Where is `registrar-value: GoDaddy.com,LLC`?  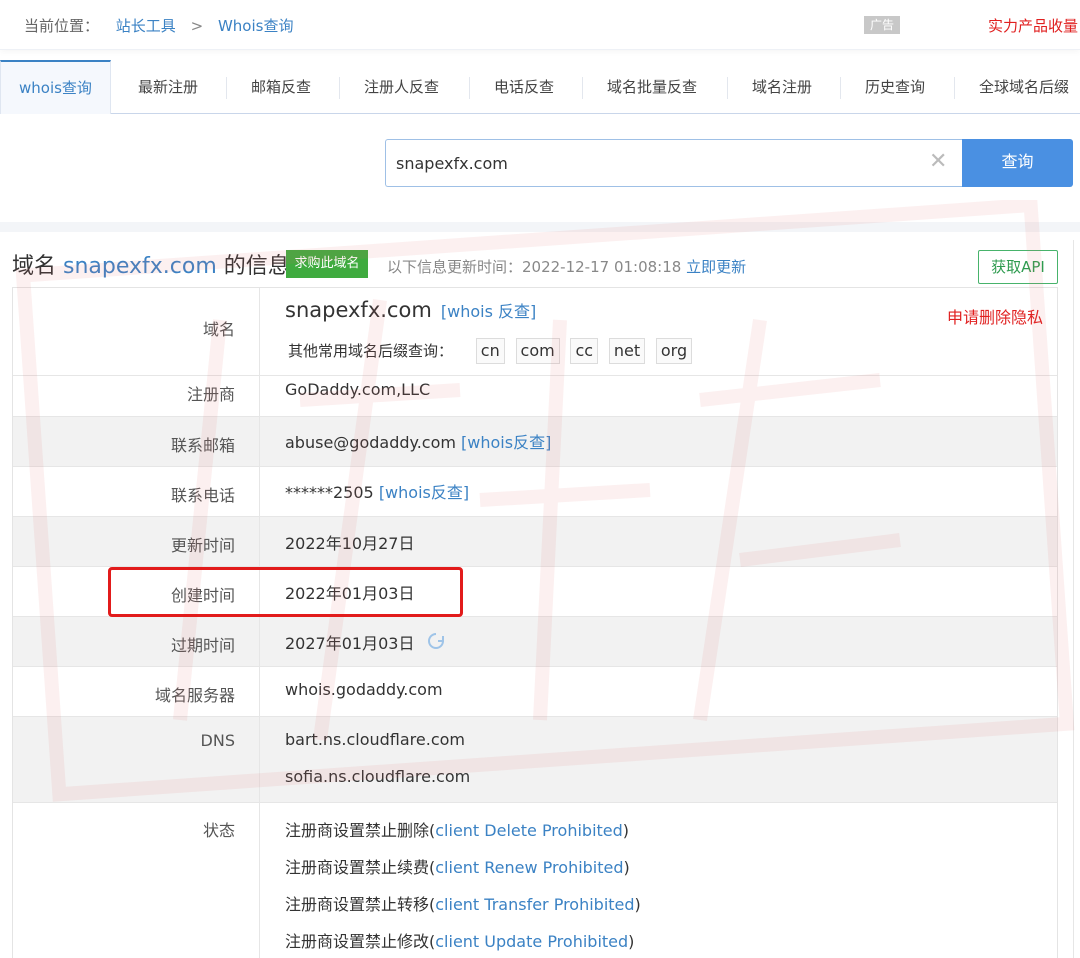
registrar-value: GoDaddy.com,LLC is located at coordinates (358, 389).